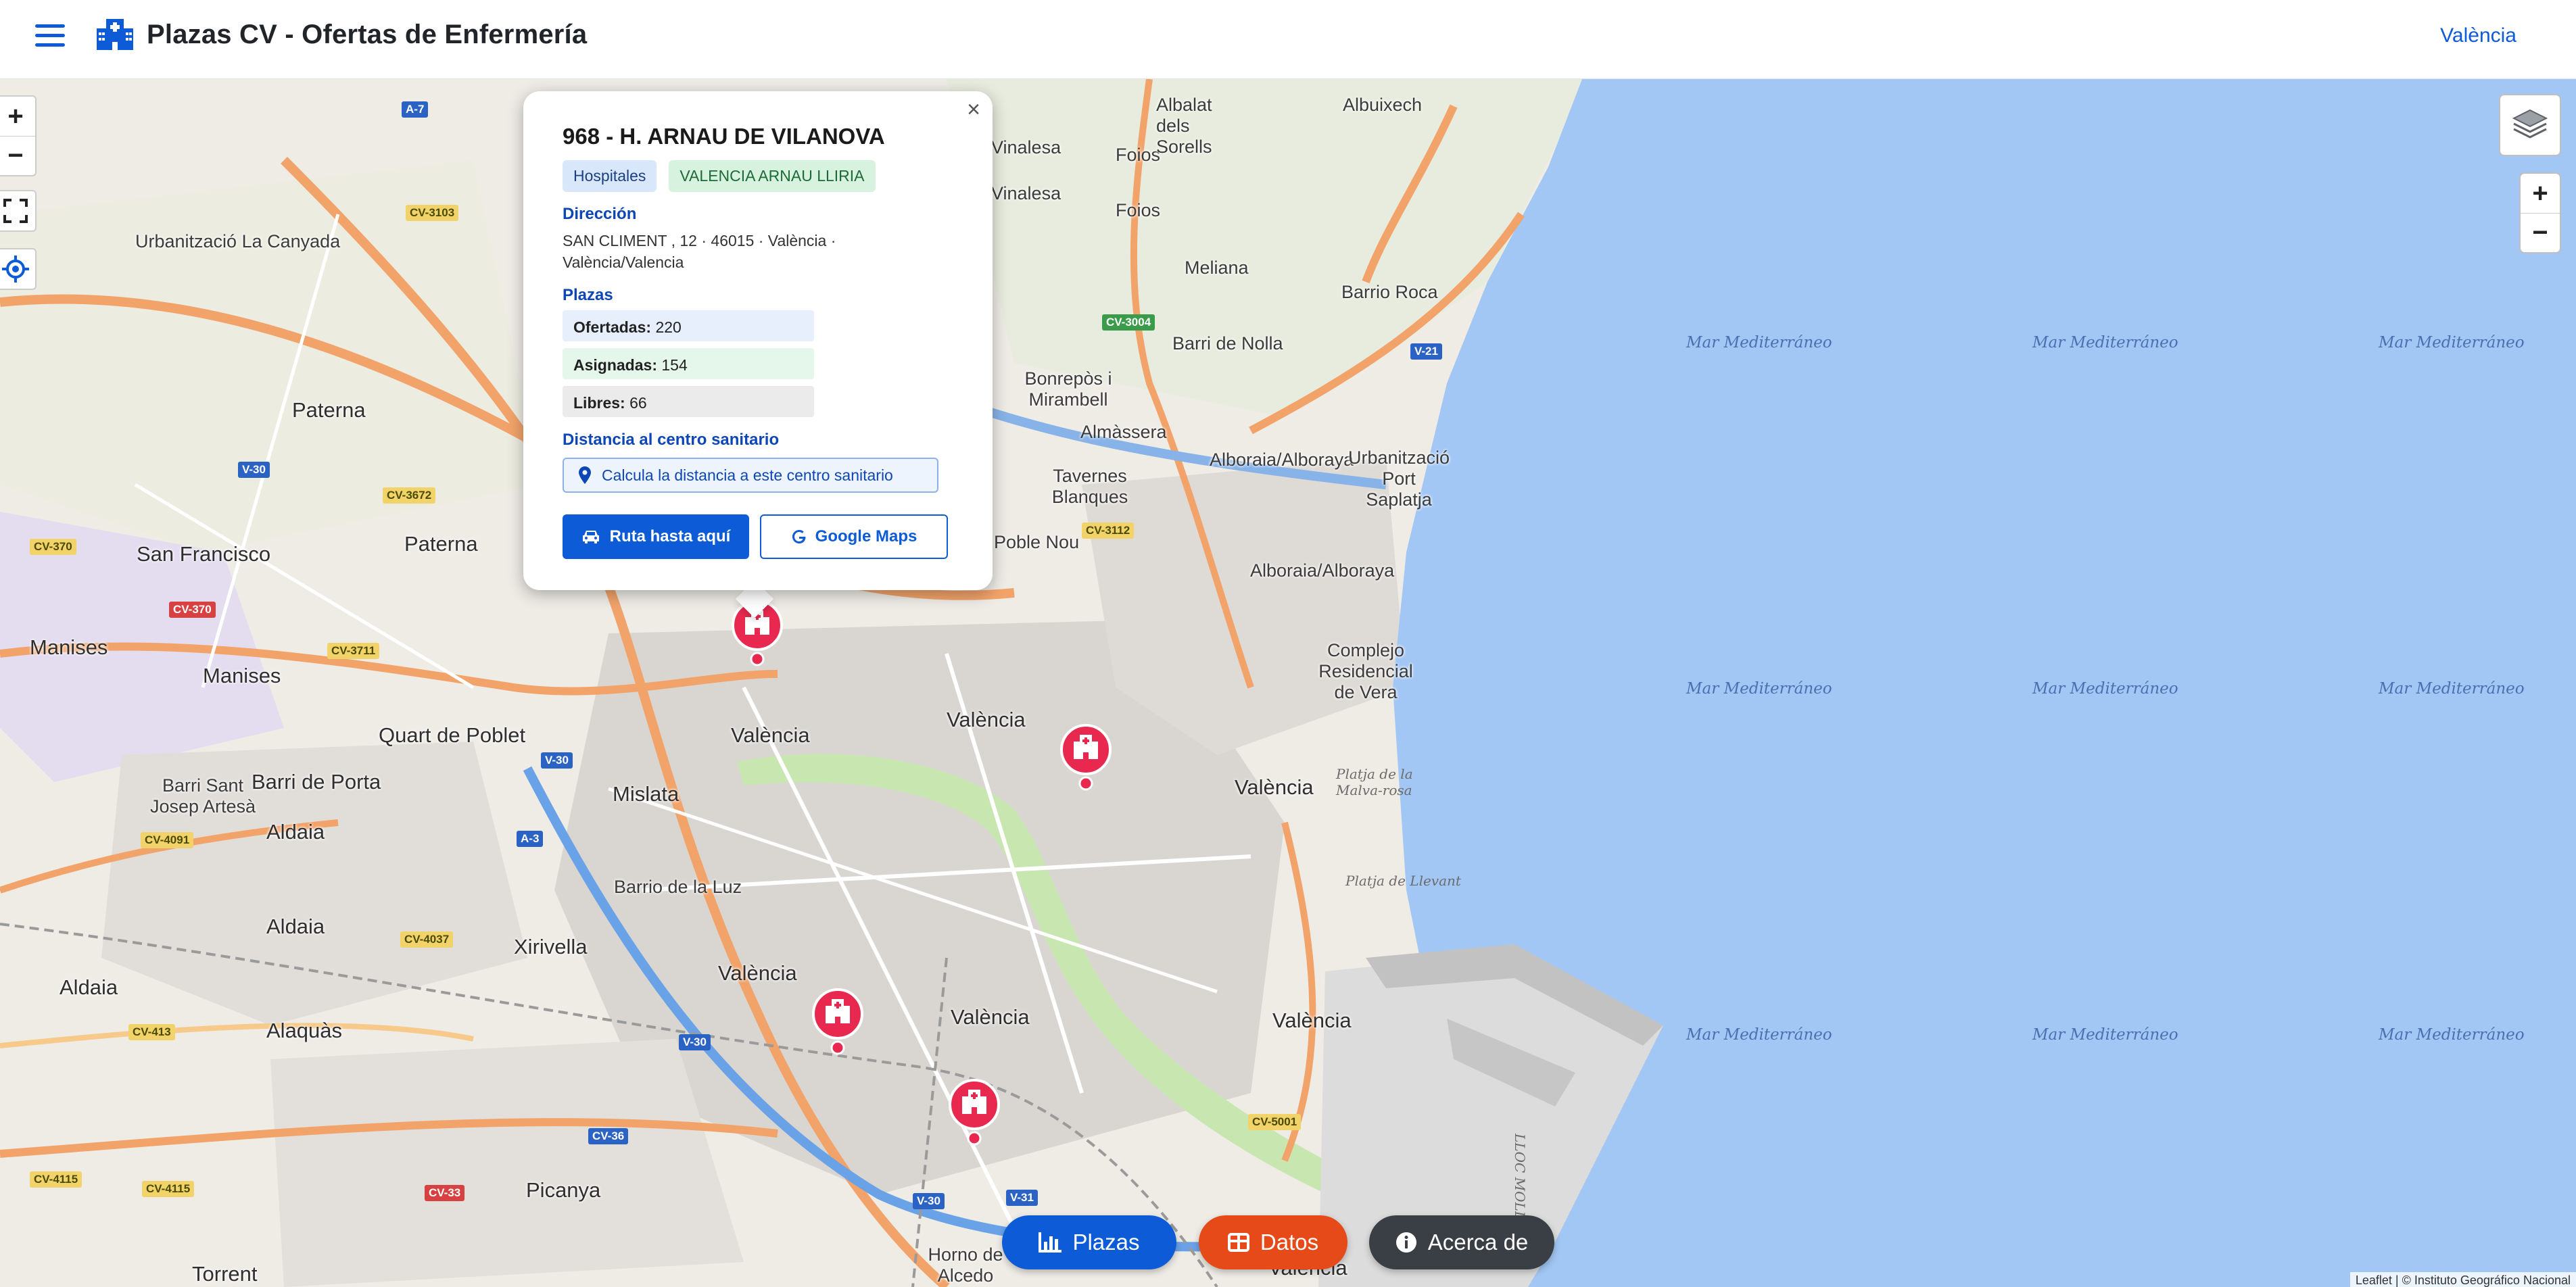 Image resolution: width=2576 pixels, height=1287 pixels. I want to click on offered-stat: Ofertadas: 220, so click(688, 326).